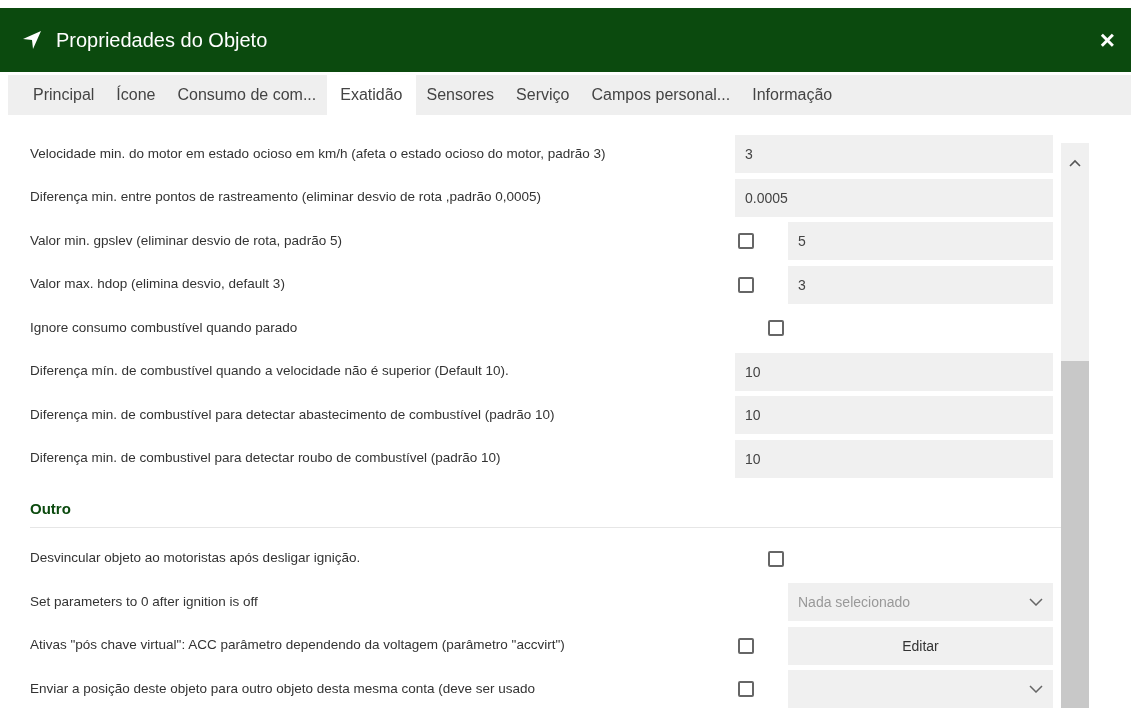 This screenshot has height=708, width=1131. What do you see at coordinates (51, 508) in the screenshot?
I see `section-title: Outro` at bounding box center [51, 508].